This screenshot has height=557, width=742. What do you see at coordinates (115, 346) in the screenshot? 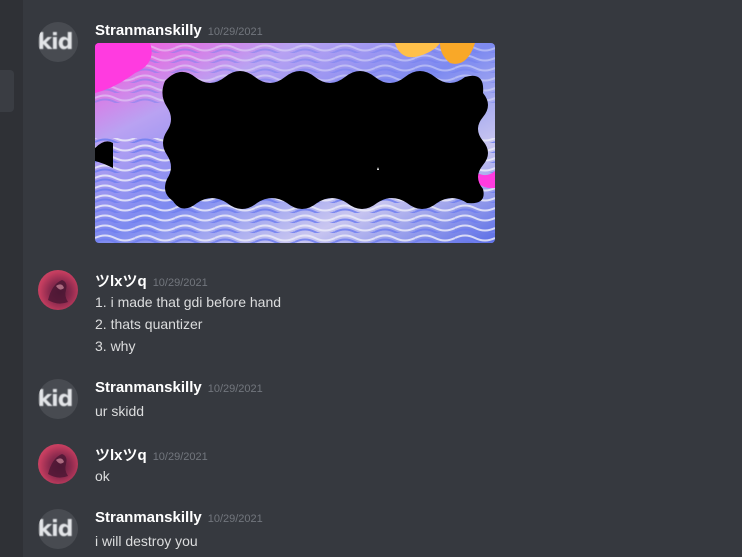
I see `message-line: 3. why` at bounding box center [115, 346].